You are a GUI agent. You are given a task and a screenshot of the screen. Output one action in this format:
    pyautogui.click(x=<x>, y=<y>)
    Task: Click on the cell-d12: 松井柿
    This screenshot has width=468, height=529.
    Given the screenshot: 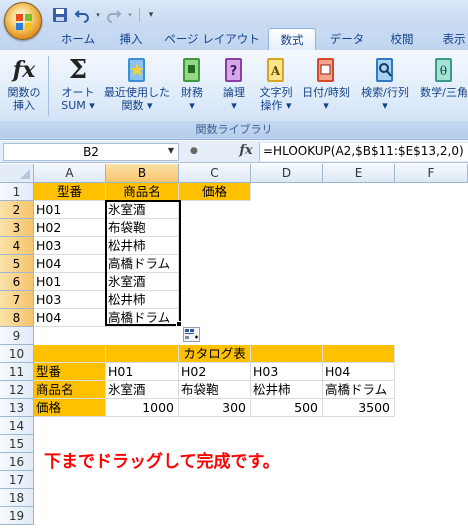 What is the action you would take?
    pyautogui.click(x=287, y=390)
    